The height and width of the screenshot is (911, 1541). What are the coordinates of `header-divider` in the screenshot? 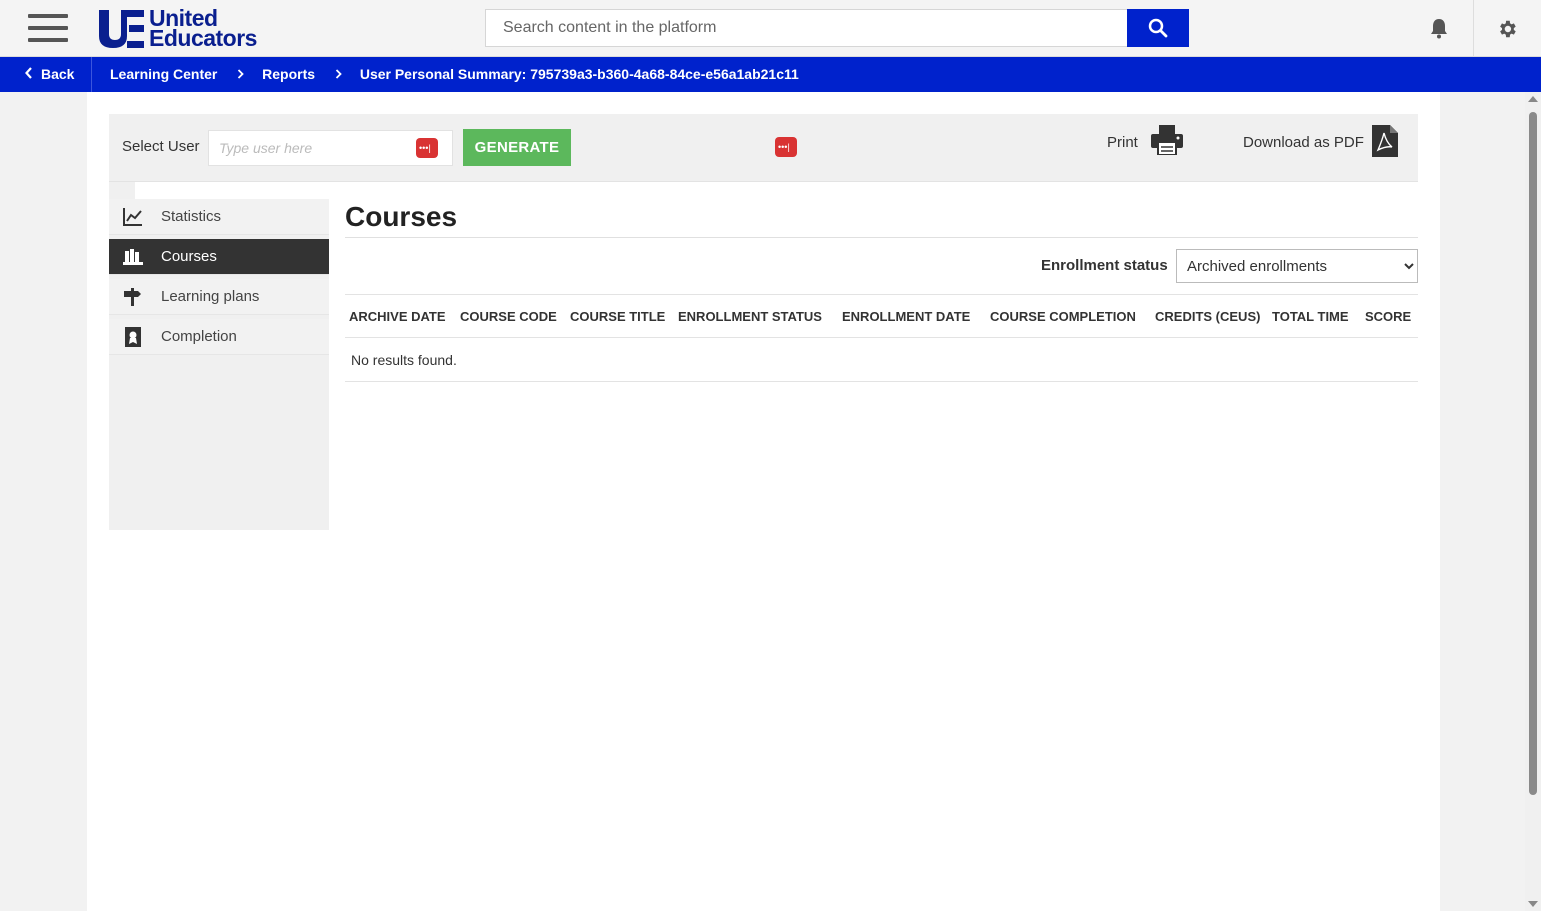 It's located at (1473, 28).